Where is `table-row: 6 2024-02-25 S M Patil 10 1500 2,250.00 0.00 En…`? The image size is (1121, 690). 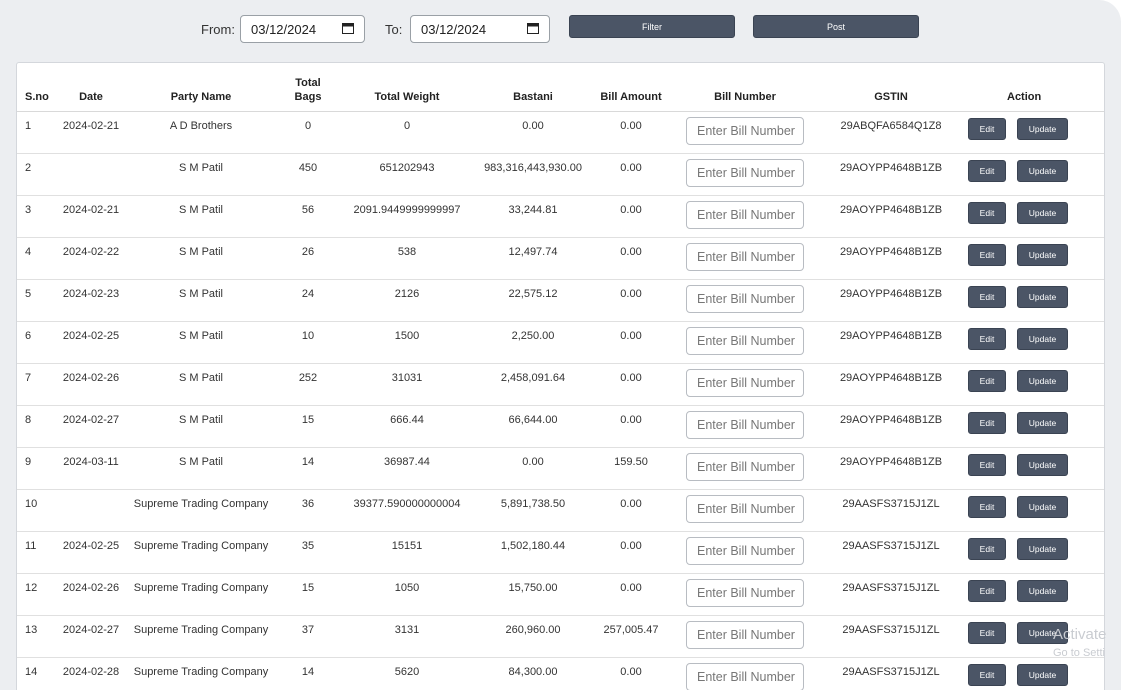 table-row: 6 2024-02-25 S M Patil 10 1500 2,250.00 0.00 En… is located at coordinates (560, 342).